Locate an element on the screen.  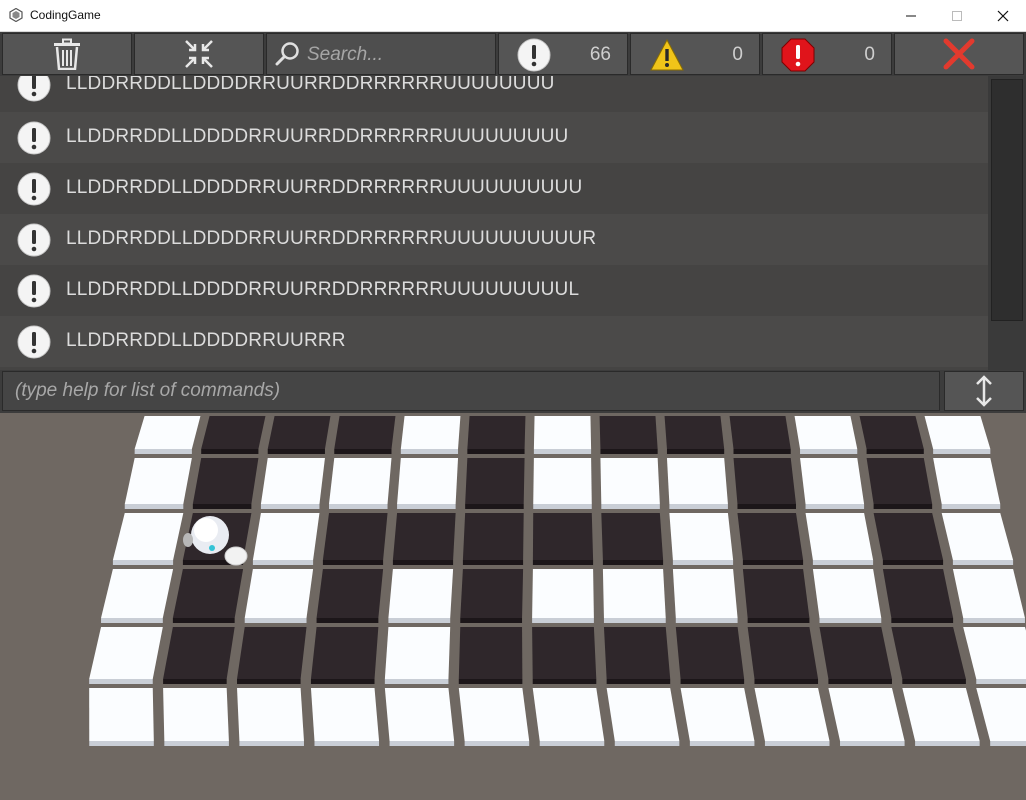
list-item: LLDDRRDDLLDDDDRRUURRR is located at coordinates (494, 341).